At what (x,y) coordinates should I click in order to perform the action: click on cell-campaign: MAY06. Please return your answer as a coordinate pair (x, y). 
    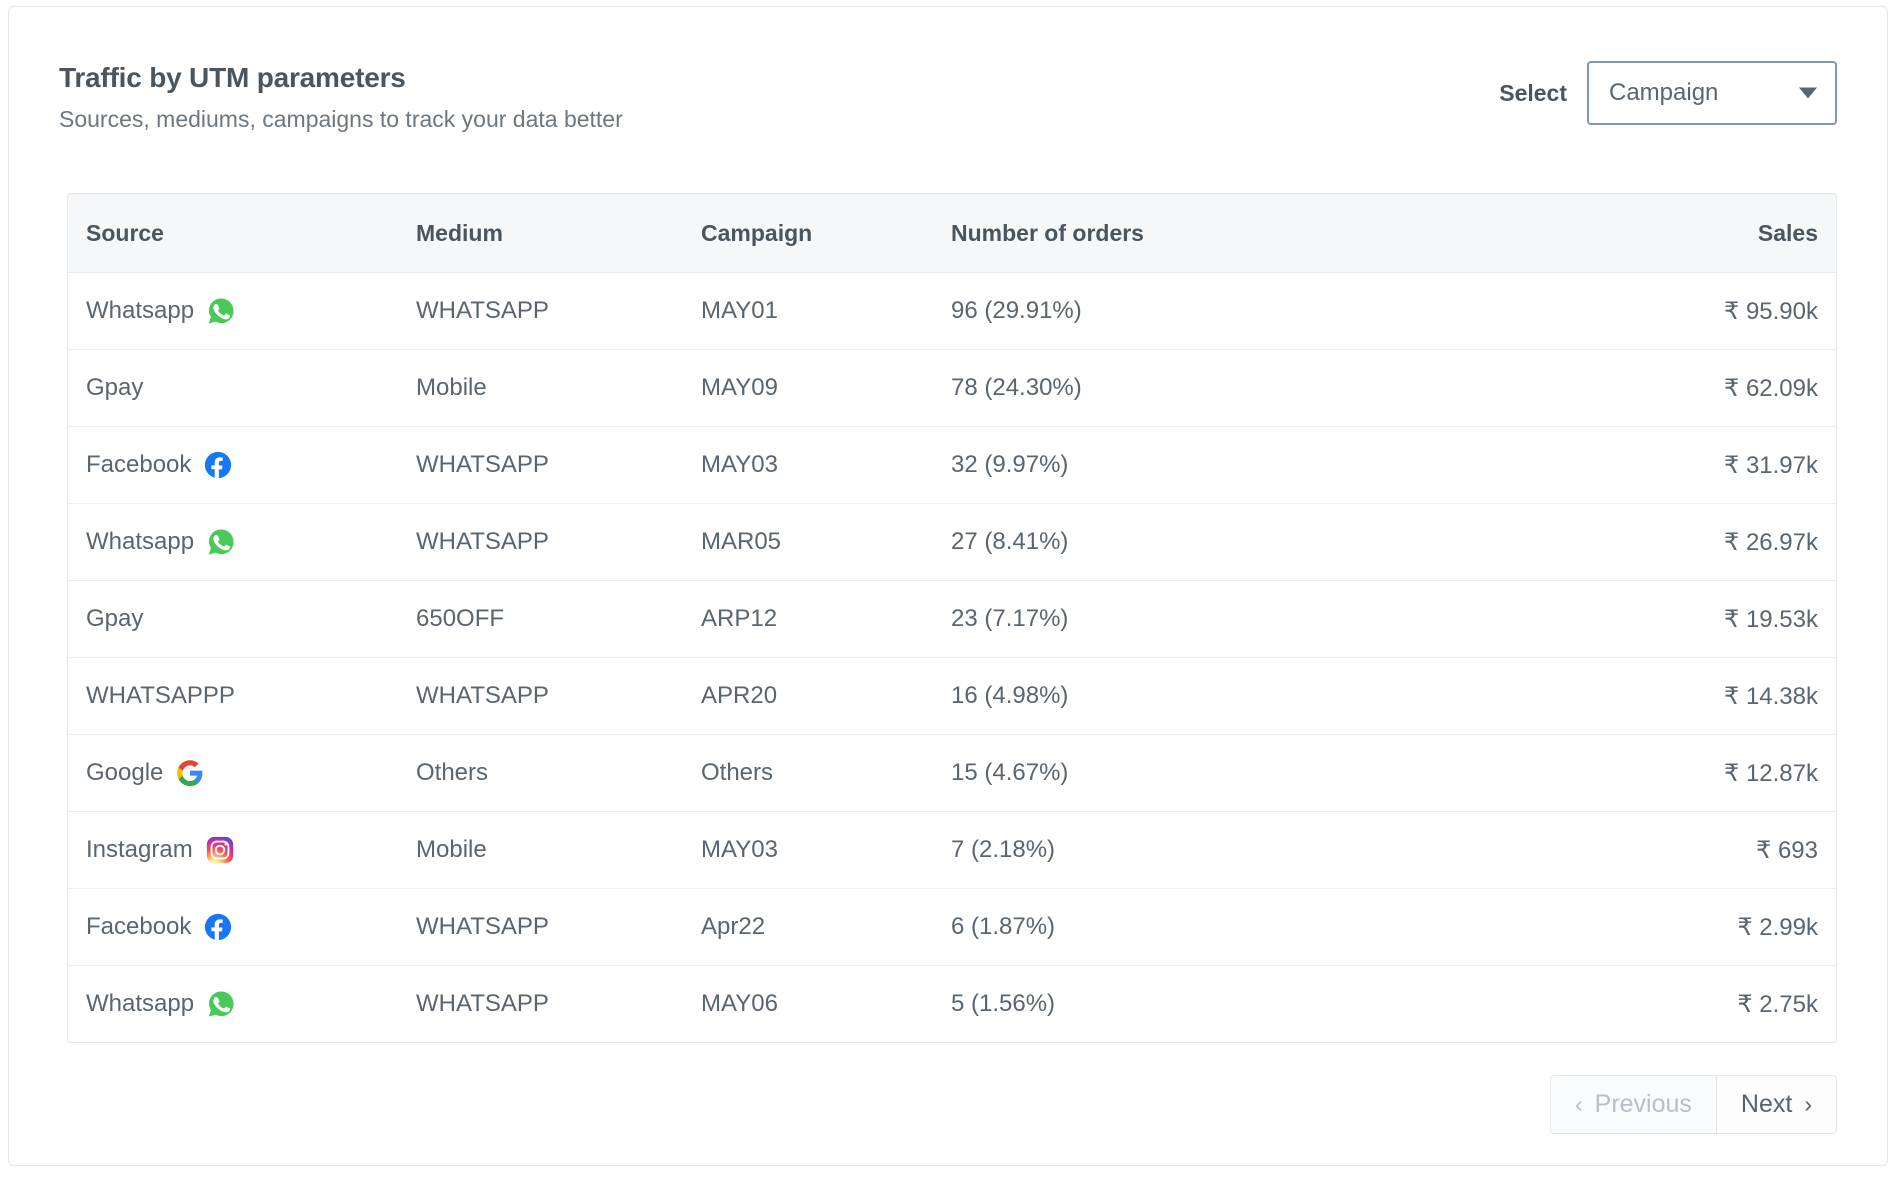
    Looking at the image, I should click on (739, 1003).